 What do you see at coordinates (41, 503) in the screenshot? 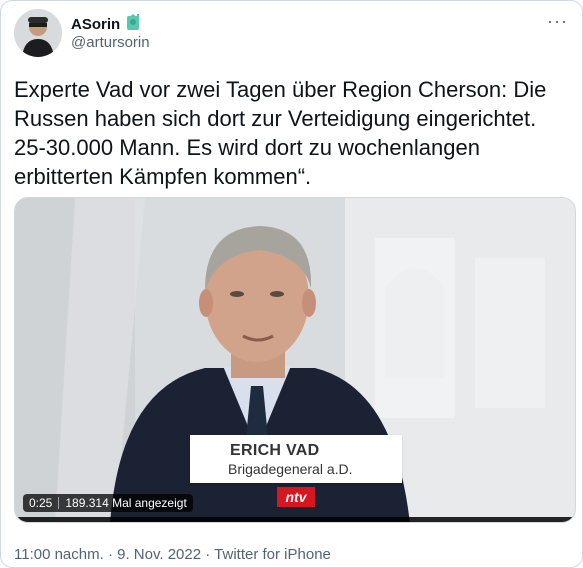
I see `video-timestamp: 0:25` at bounding box center [41, 503].